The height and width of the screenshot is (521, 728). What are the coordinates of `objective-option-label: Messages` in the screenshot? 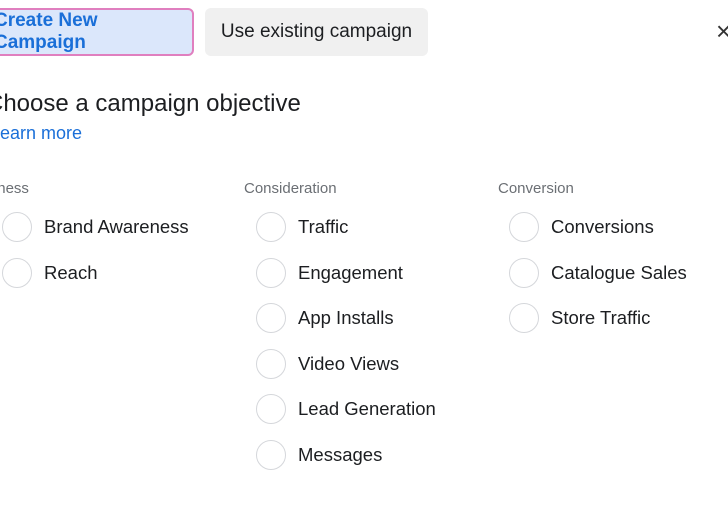 It's located at (340, 454).